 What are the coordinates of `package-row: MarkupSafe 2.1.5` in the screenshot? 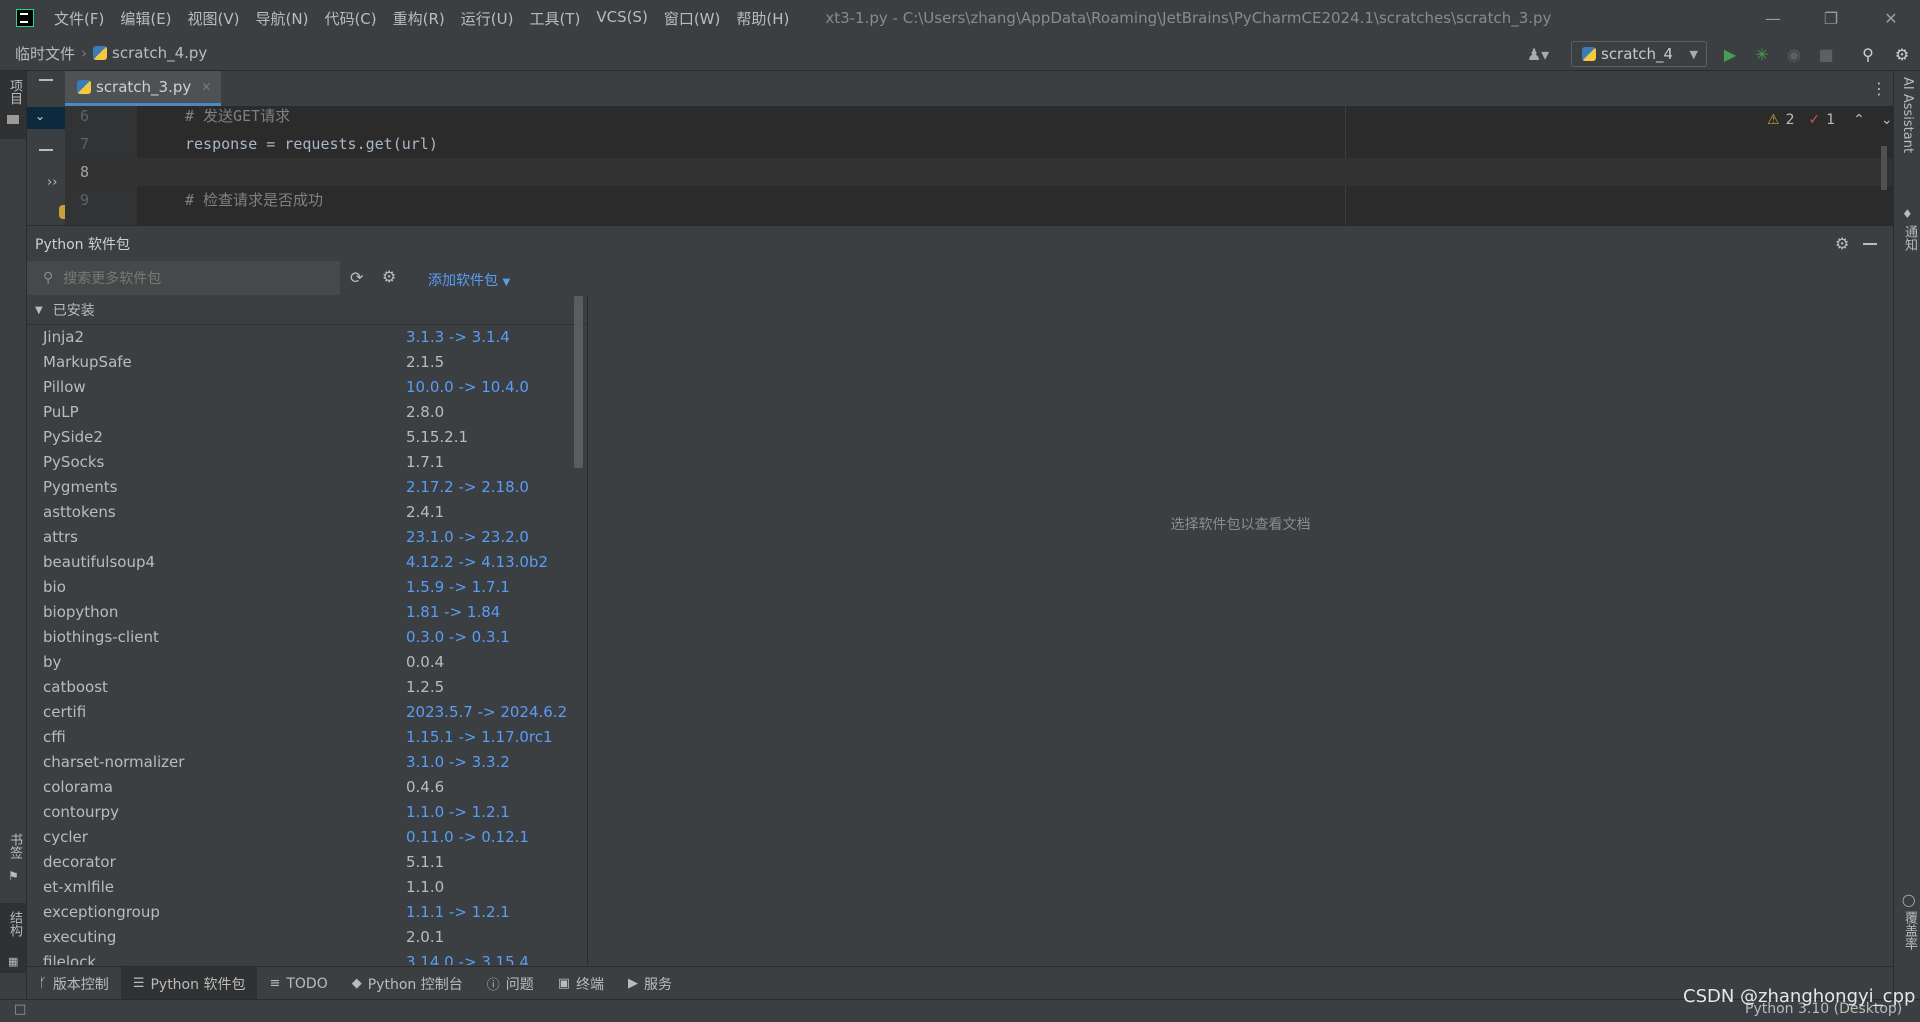 It's located at (307, 362).